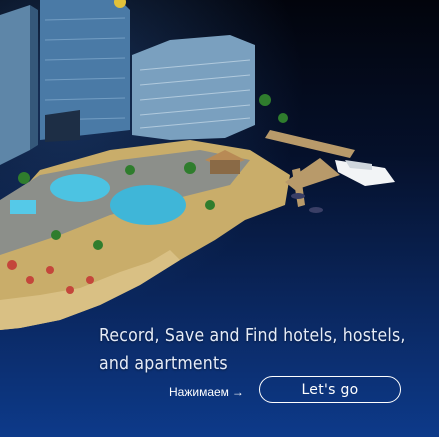  I want to click on arrow-right-icon: →, so click(237, 392).